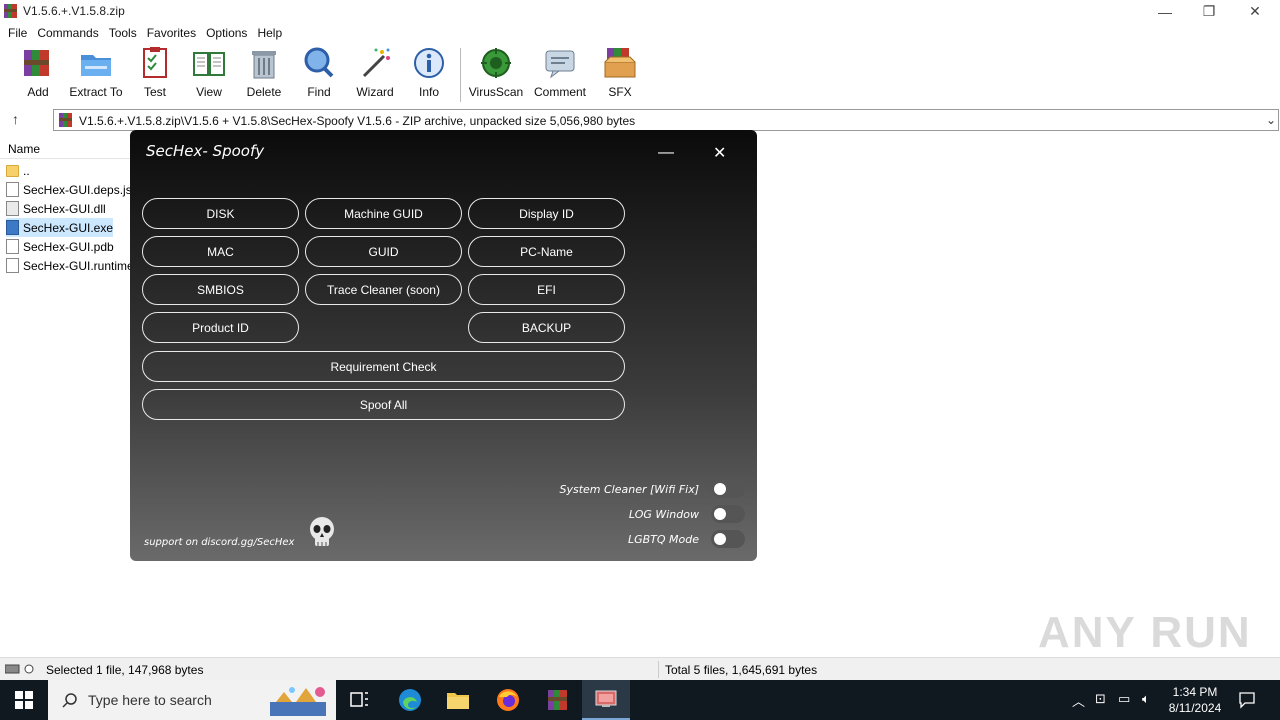  I want to click on virus-icon, so click(496, 63).